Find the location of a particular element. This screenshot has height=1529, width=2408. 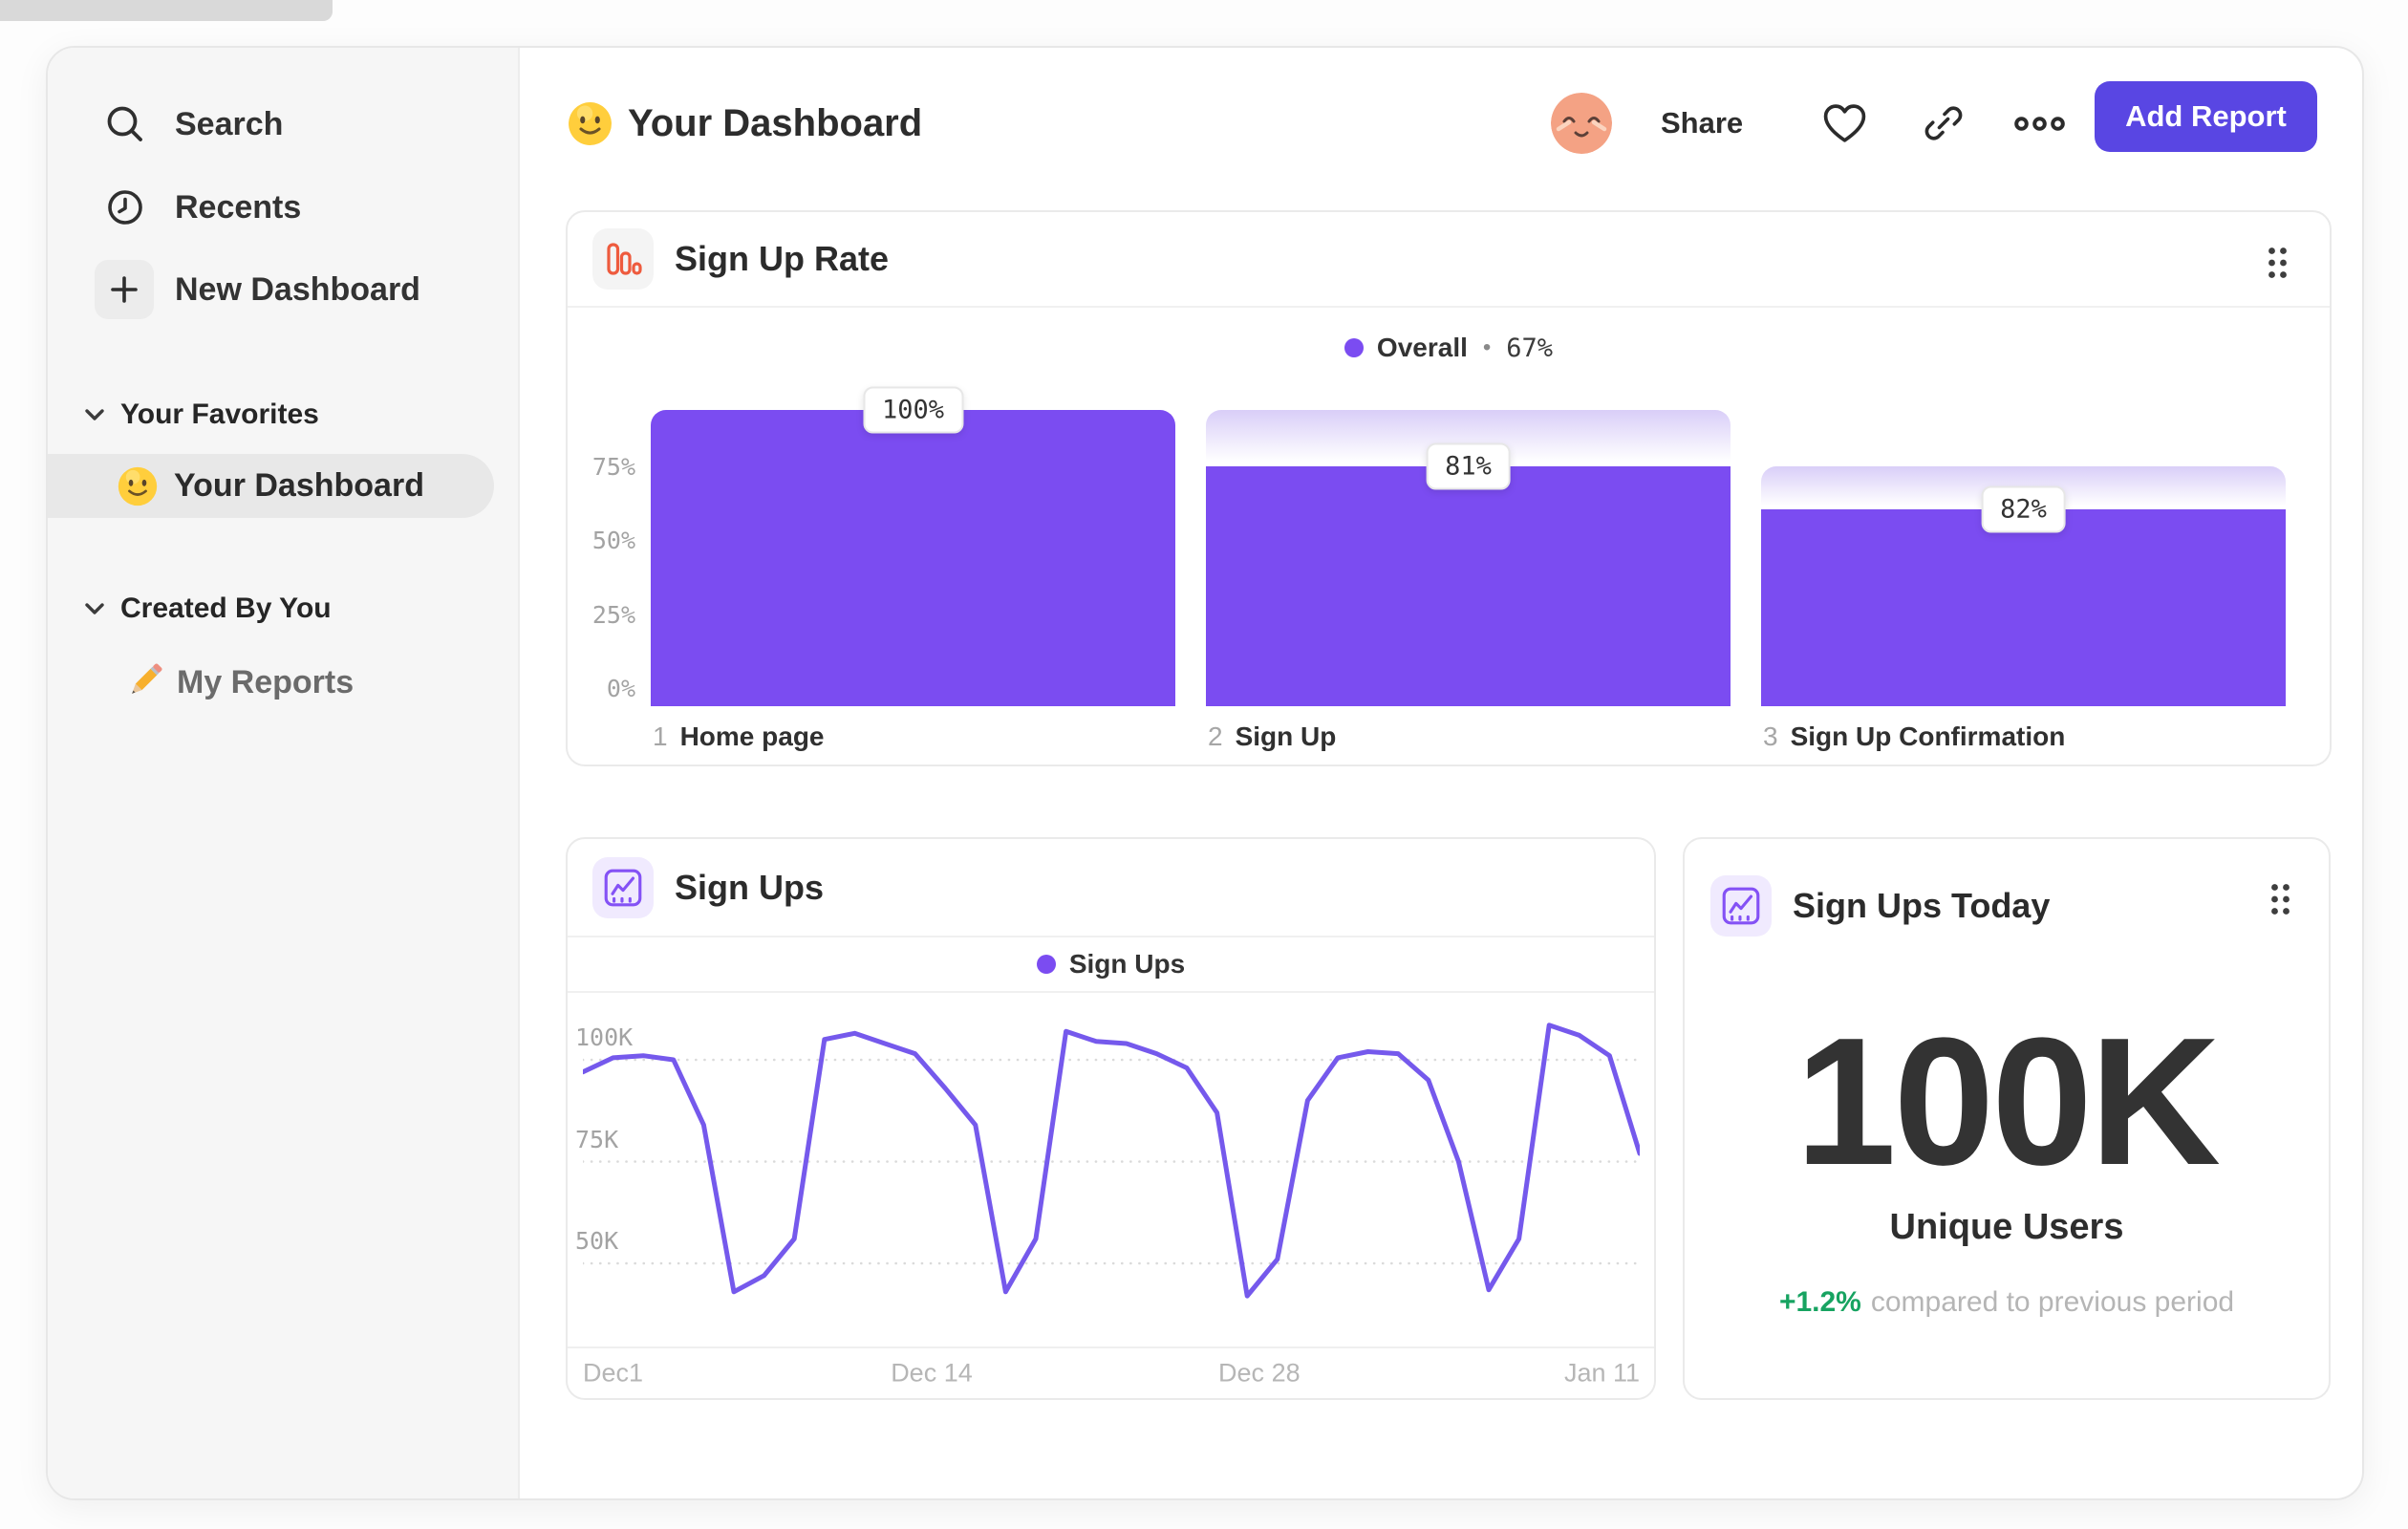

funnel-step-label: 3 Sign Up Confirmation is located at coordinates (1915, 736).